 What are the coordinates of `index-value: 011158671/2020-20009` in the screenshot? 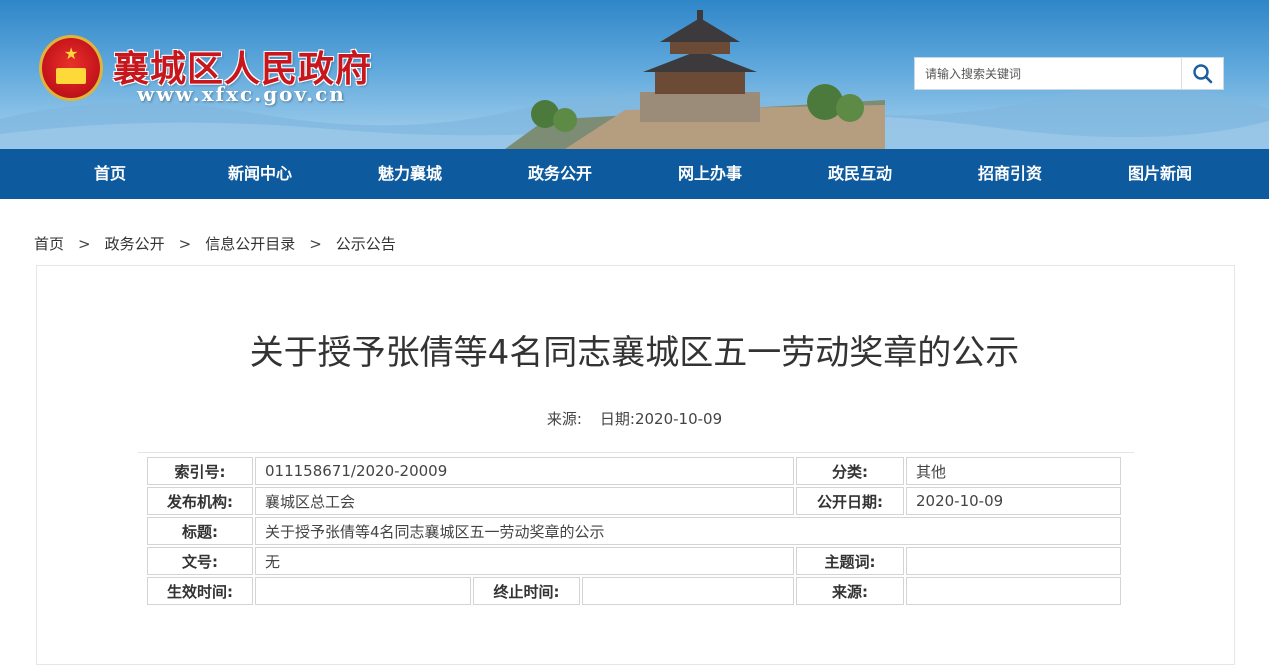 It's located at (524, 471).